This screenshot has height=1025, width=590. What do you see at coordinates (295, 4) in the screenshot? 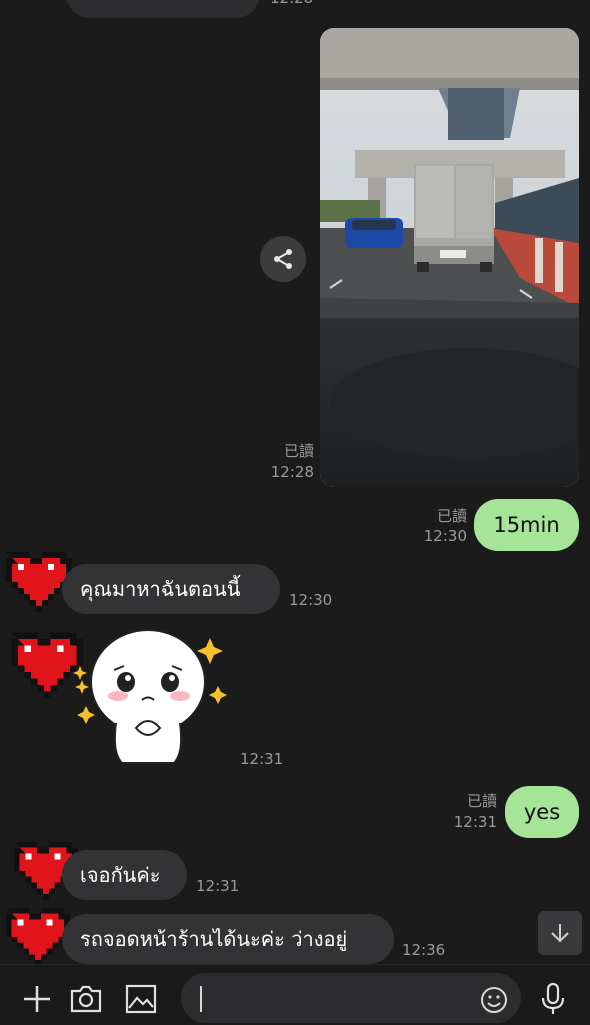
I see `previous-message-time: 12:28` at bounding box center [295, 4].